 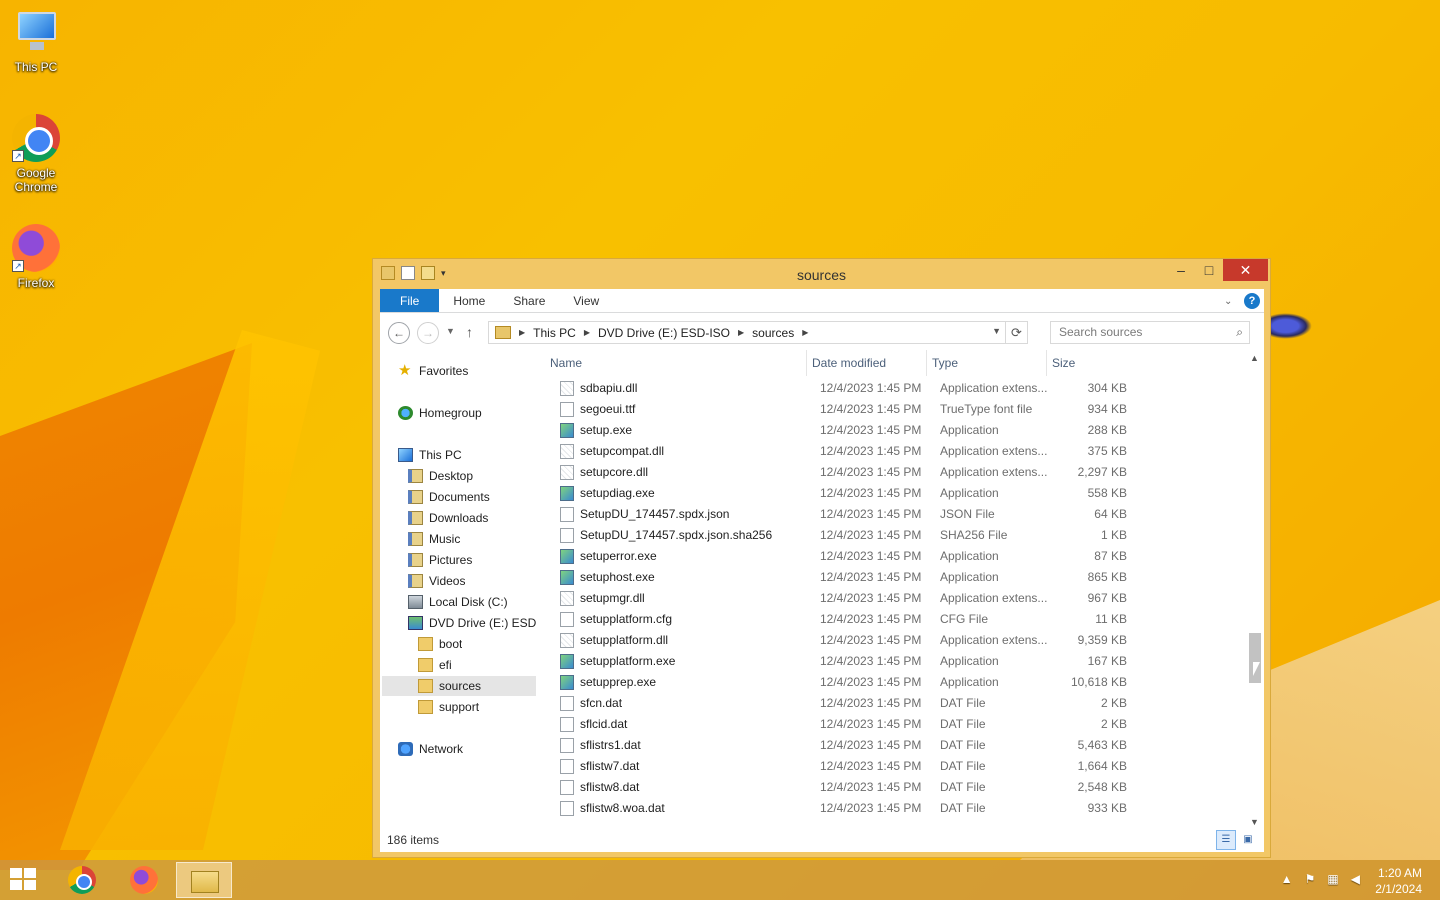 What do you see at coordinates (430, 749) in the screenshot?
I see `nav-item-network: Network` at bounding box center [430, 749].